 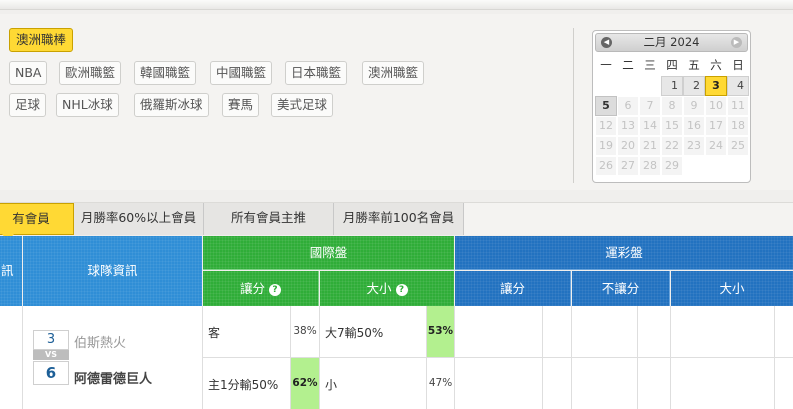 What do you see at coordinates (171, 105) in the screenshot?
I see `sport-button-russia-hockey: 俄羅斯冰球` at bounding box center [171, 105].